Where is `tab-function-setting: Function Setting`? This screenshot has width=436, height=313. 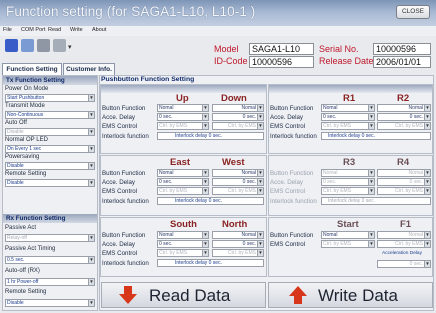 tab-function-setting: Function Setting is located at coordinates (32, 69).